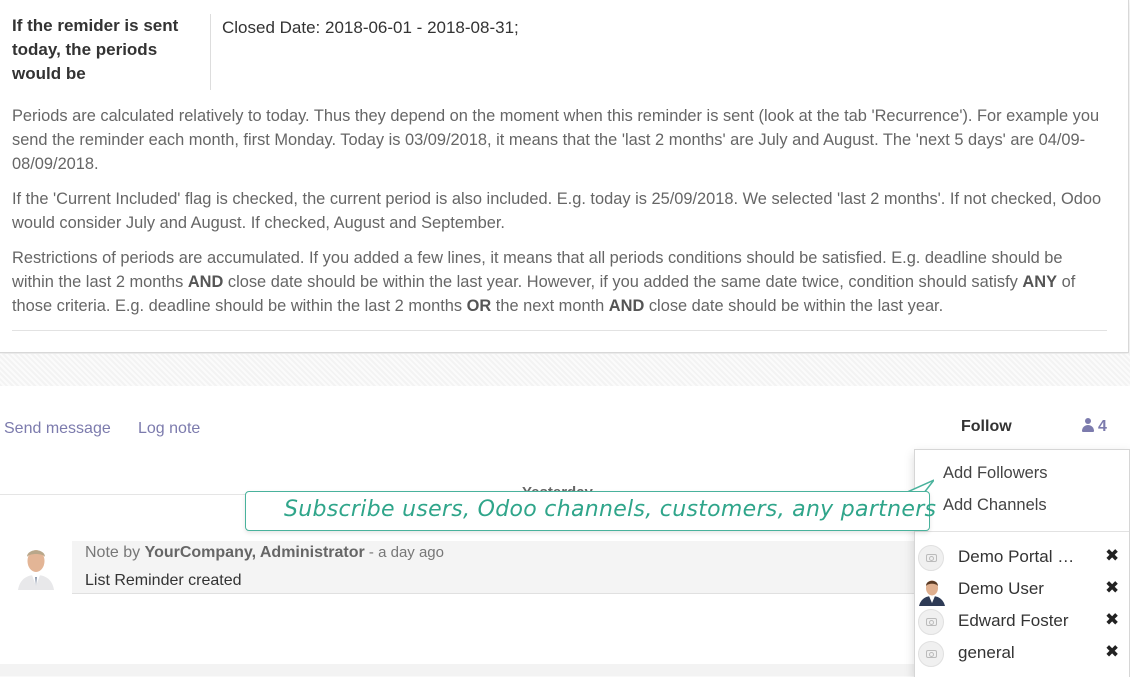  I want to click on follower-item: Edward Foster ✖, so click(1022, 622).